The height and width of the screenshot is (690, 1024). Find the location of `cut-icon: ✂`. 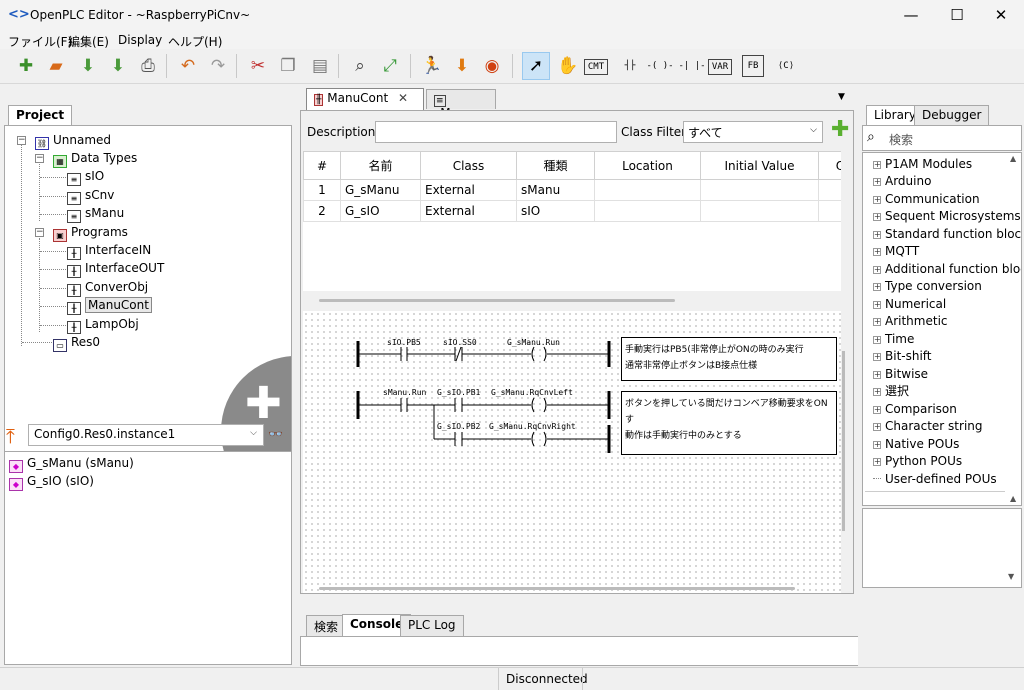

cut-icon: ✂ is located at coordinates (258, 66).